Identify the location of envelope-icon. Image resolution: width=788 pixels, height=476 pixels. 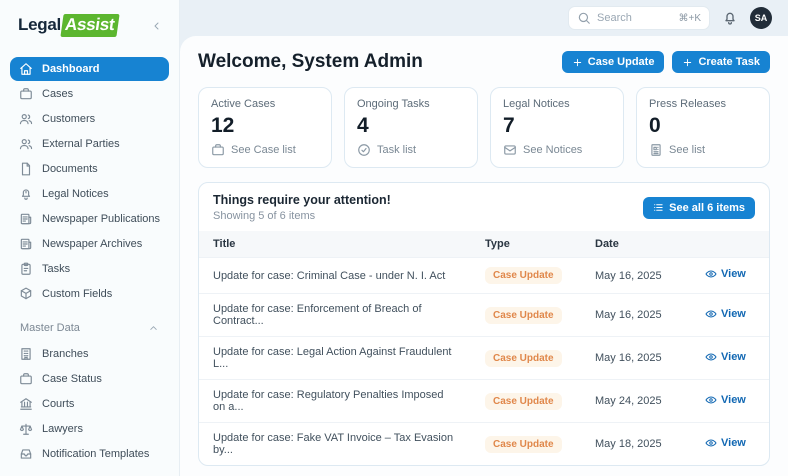
(510, 150).